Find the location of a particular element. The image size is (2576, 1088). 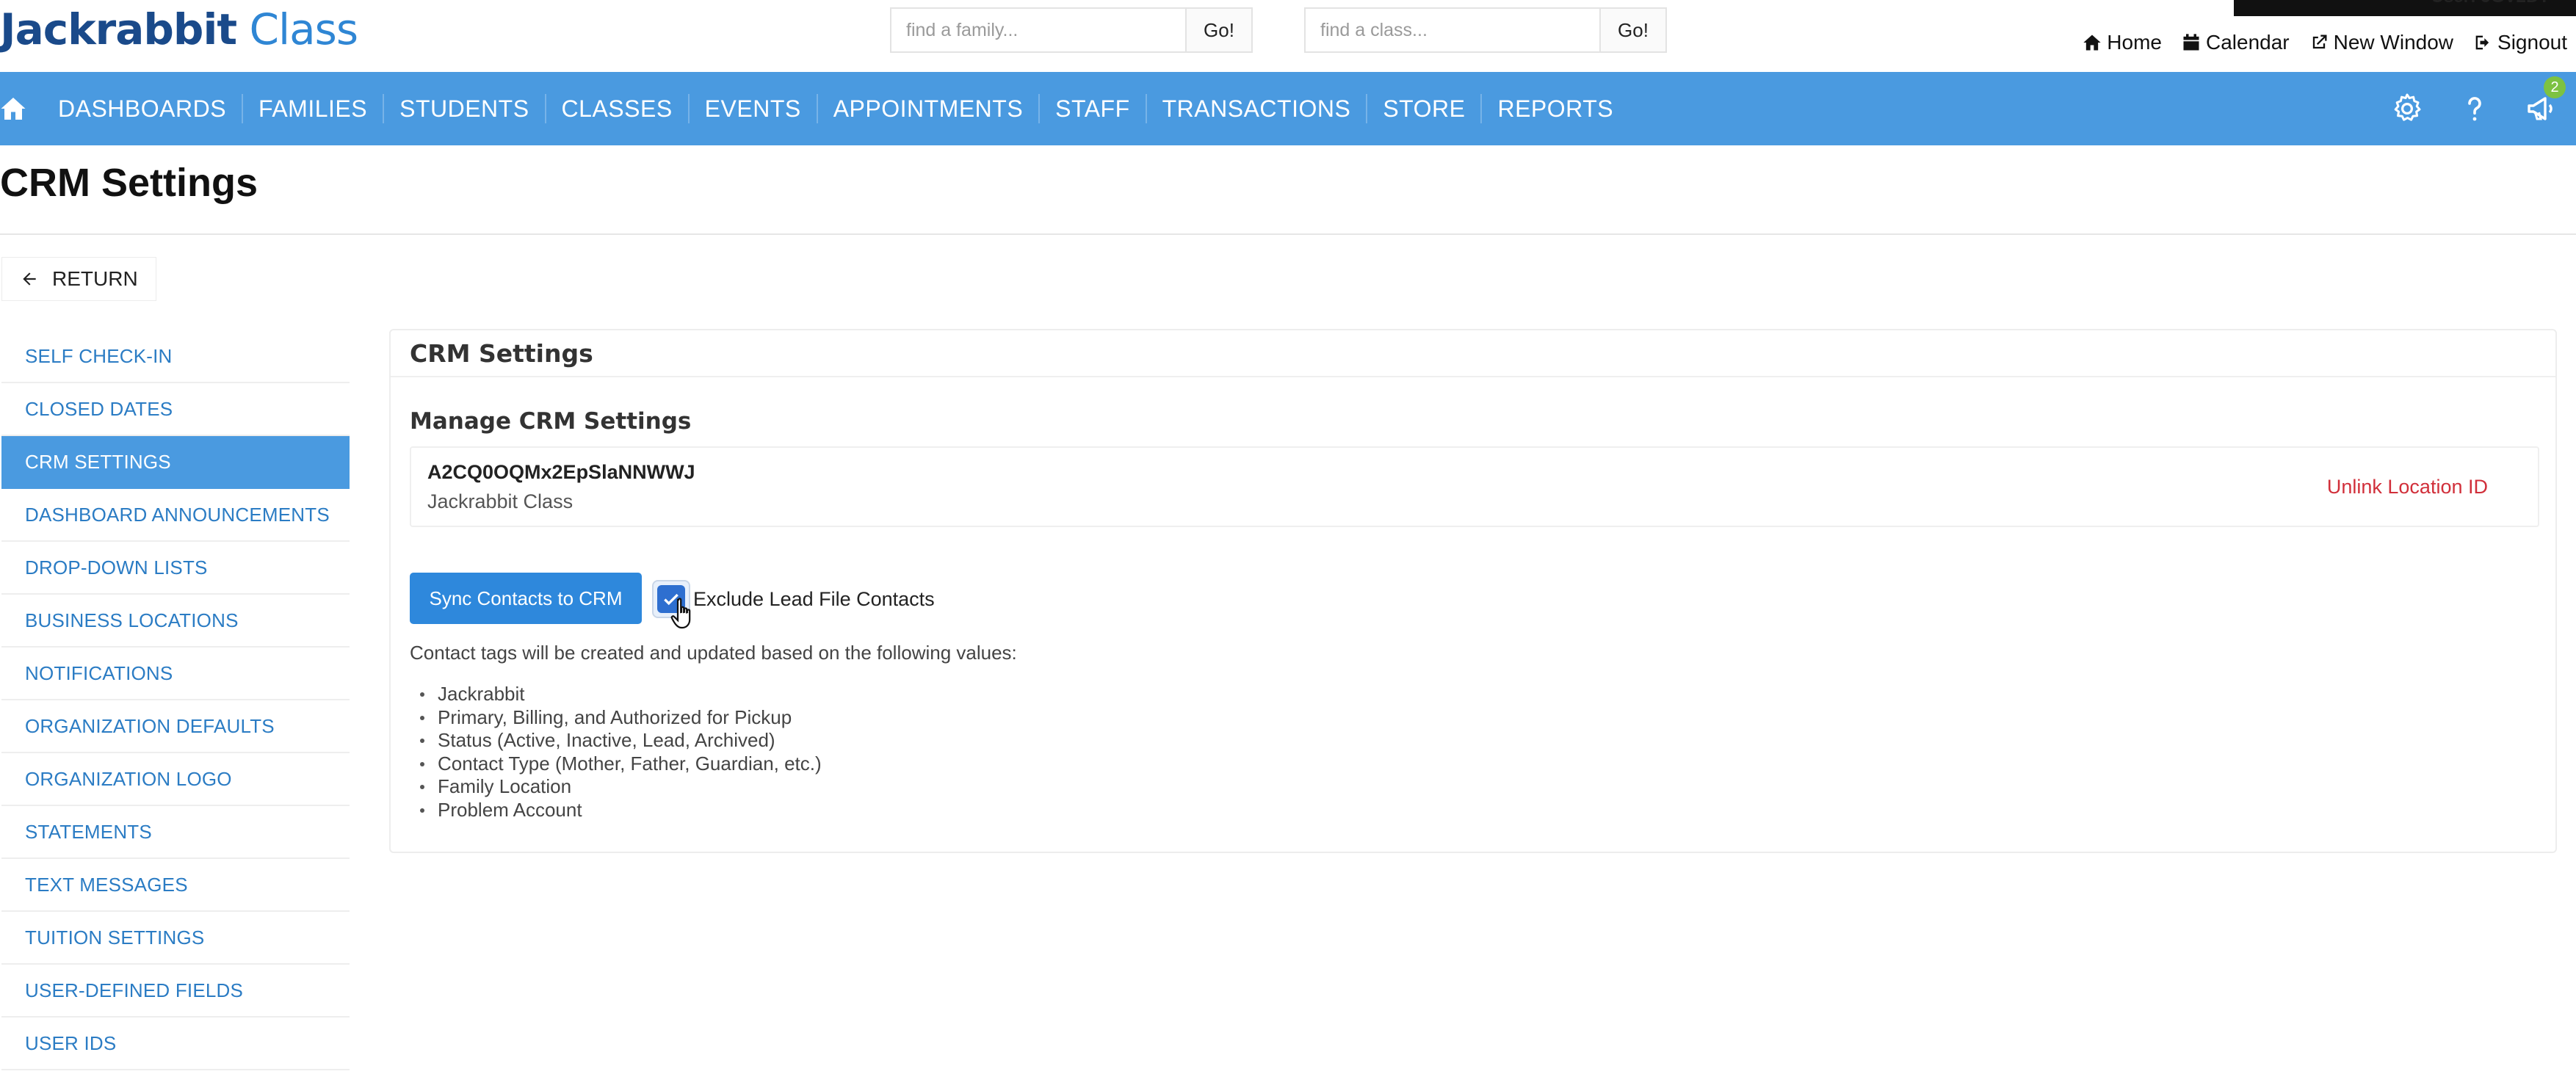

calendar-link-label: Calendar is located at coordinates (2248, 42).